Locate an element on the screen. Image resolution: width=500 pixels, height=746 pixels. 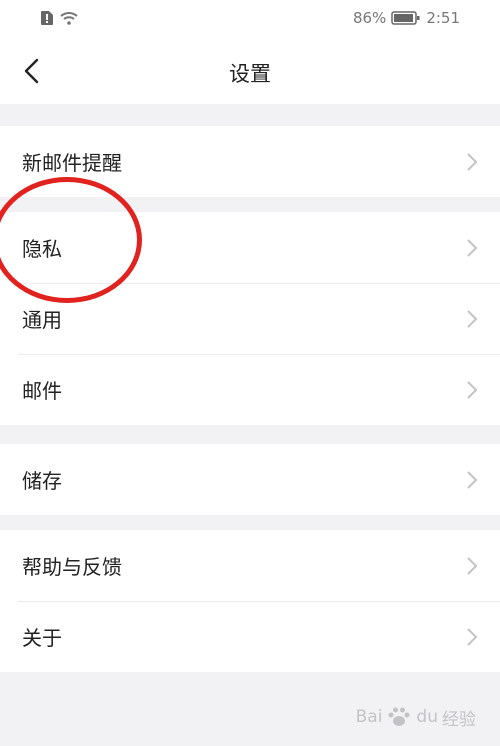
settings-group-storage: 储存 is located at coordinates (250, 479).